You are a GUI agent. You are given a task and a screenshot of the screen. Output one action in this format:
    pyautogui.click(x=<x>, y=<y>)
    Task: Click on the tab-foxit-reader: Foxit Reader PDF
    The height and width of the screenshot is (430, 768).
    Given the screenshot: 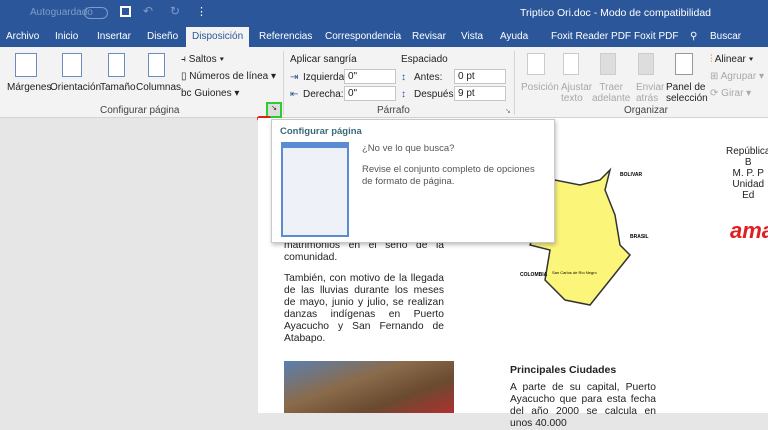 What is the action you would take?
    pyautogui.click(x=591, y=36)
    